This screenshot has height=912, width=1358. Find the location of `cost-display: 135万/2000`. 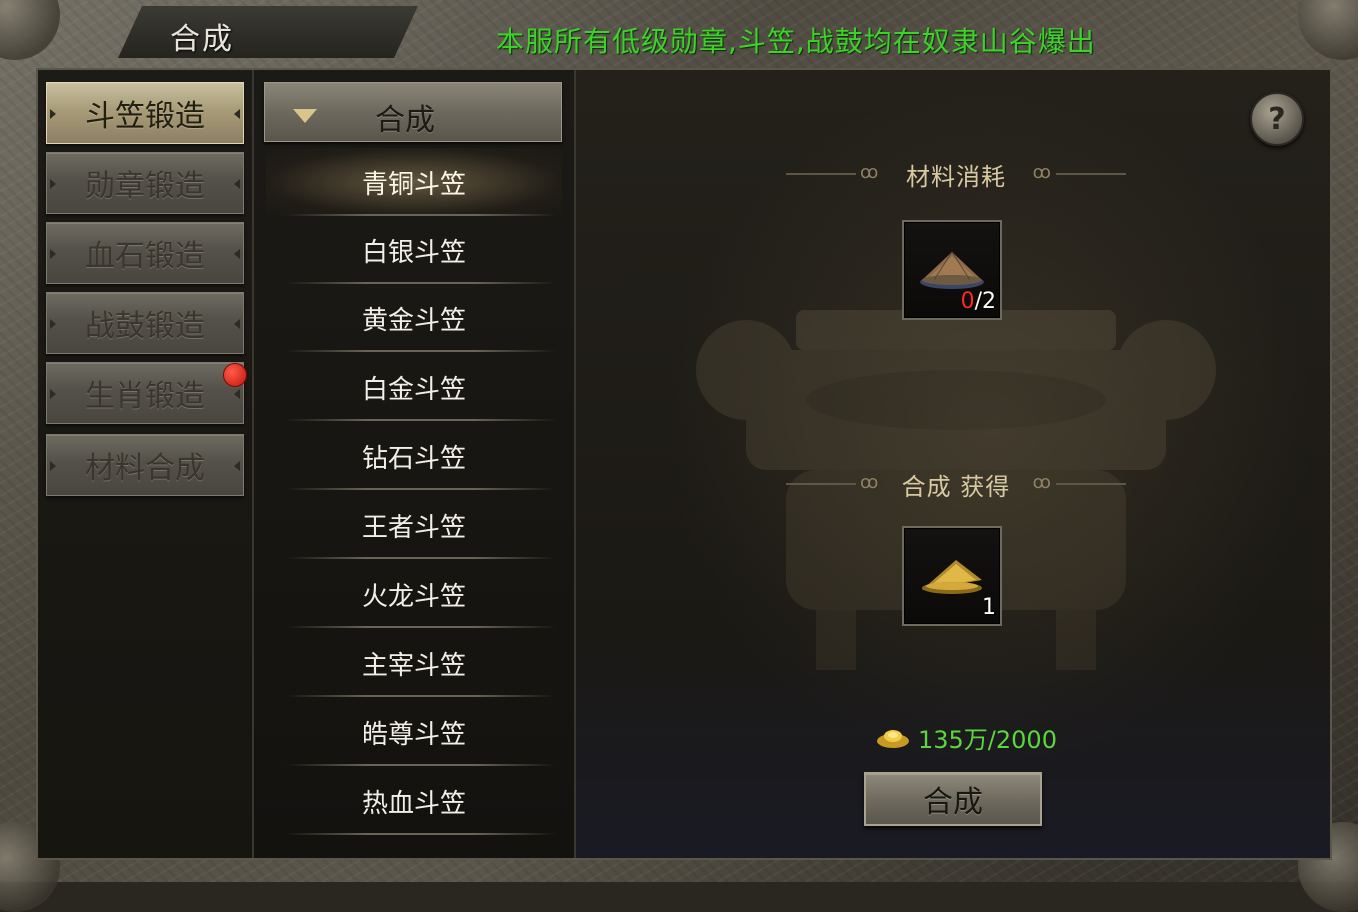

cost-display: 135万/2000 is located at coordinates (966, 737).